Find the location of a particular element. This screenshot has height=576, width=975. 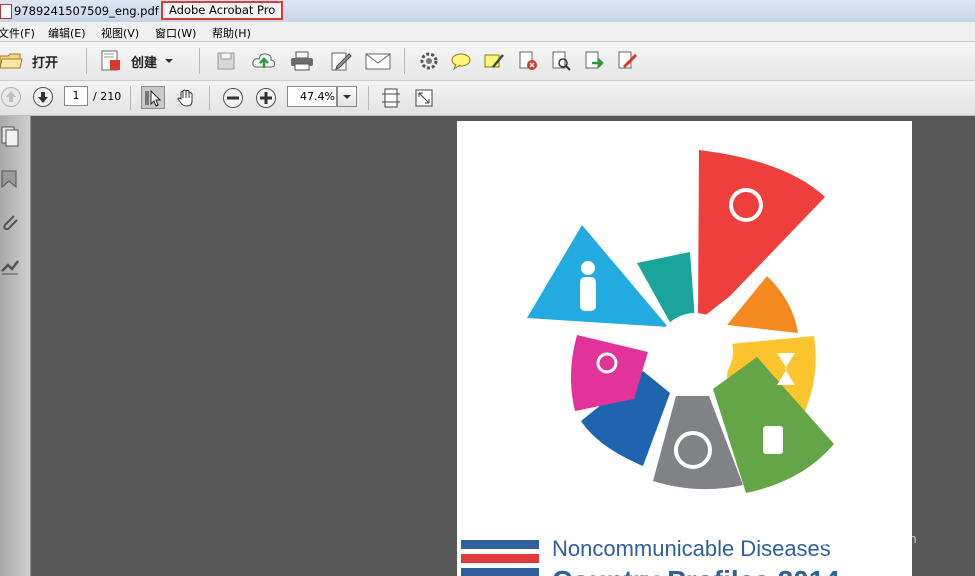

menu-window: 窗口(W) is located at coordinates (175, 33).